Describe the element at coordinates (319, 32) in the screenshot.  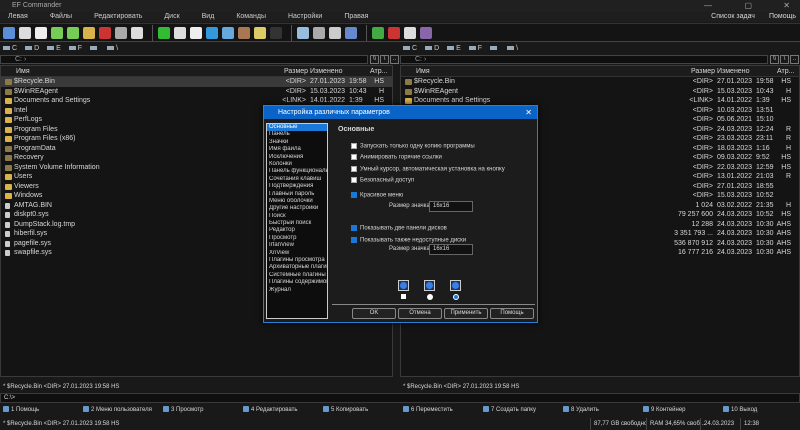
I see `network-icon` at that location.